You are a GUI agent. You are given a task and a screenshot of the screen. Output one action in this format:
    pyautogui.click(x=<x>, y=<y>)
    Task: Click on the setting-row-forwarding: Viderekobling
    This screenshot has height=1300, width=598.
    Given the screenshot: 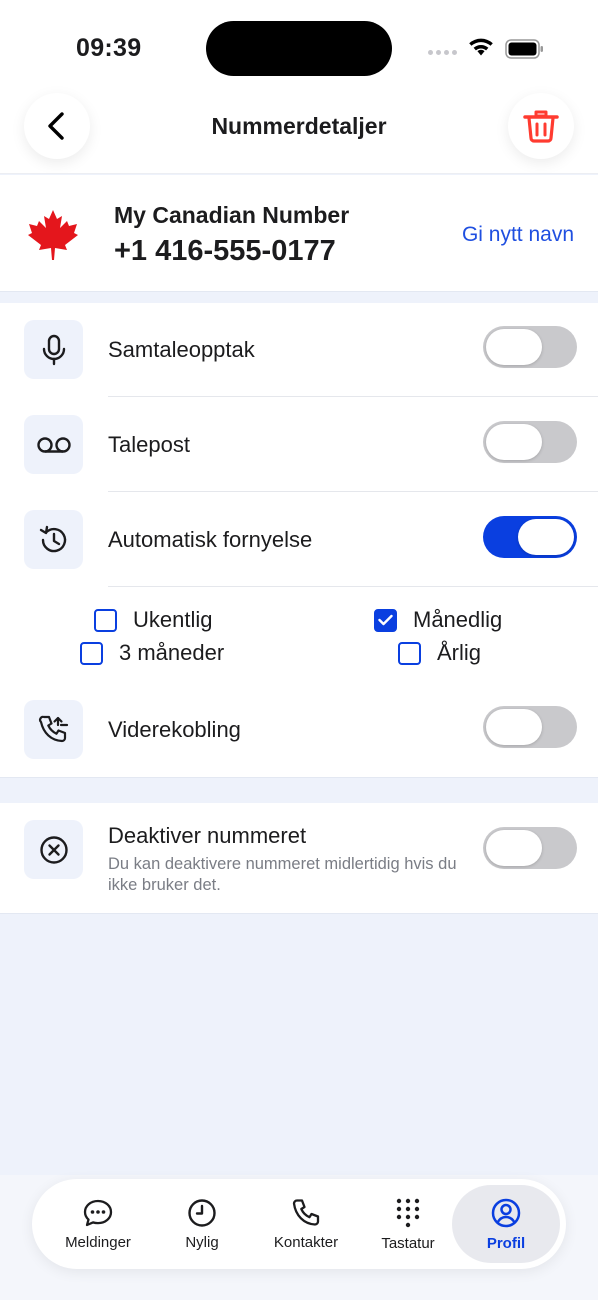 What is the action you would take?
    pyautogui.click(x=299, y=730)
    